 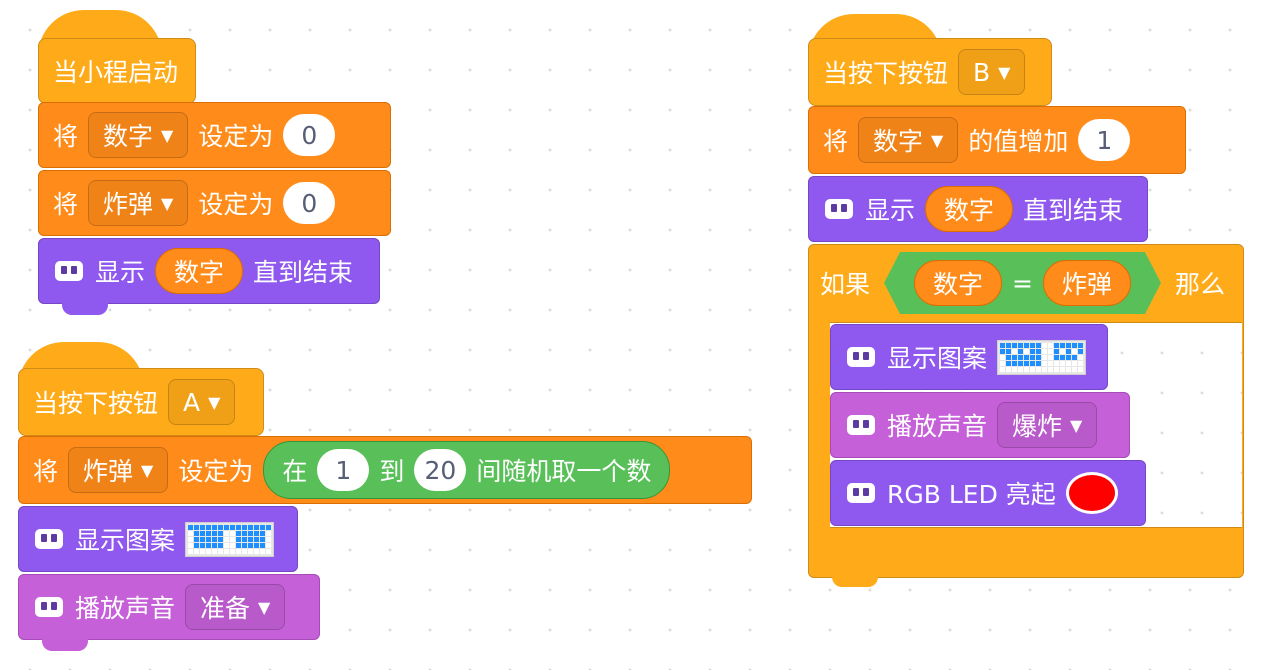 I want to click on button-dropdown: A ▼, so click(x=202, y=402).